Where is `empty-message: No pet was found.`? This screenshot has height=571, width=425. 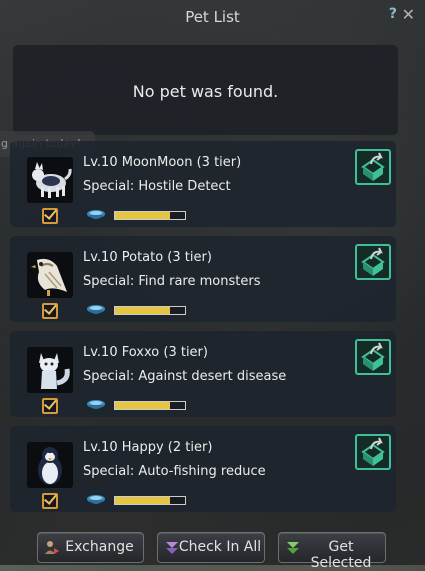 empty-message: No pet was found. is located at coordinates (205, 91).